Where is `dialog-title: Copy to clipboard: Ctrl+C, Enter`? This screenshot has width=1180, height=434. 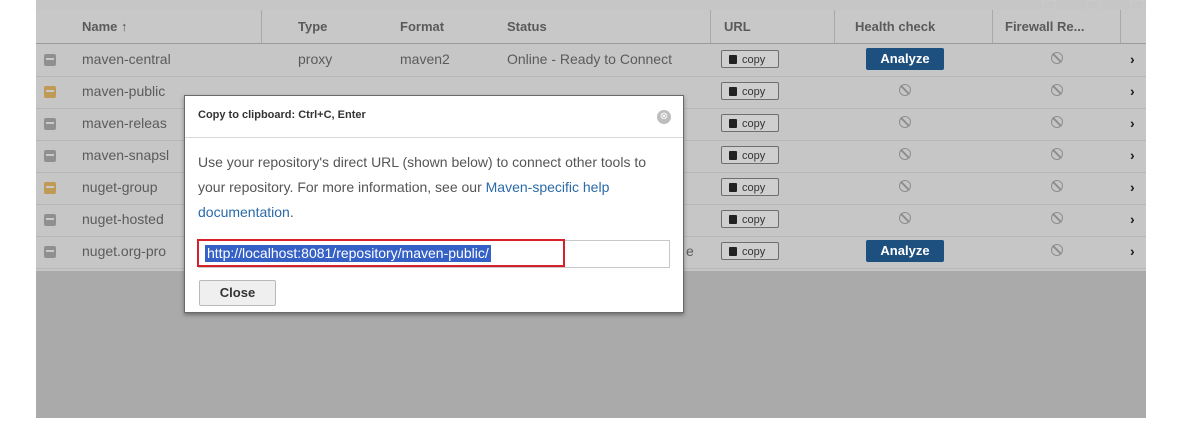
dialog-title: Copy to clipboard: Ctrl+C, Enter is located at coordinates (282, 115).